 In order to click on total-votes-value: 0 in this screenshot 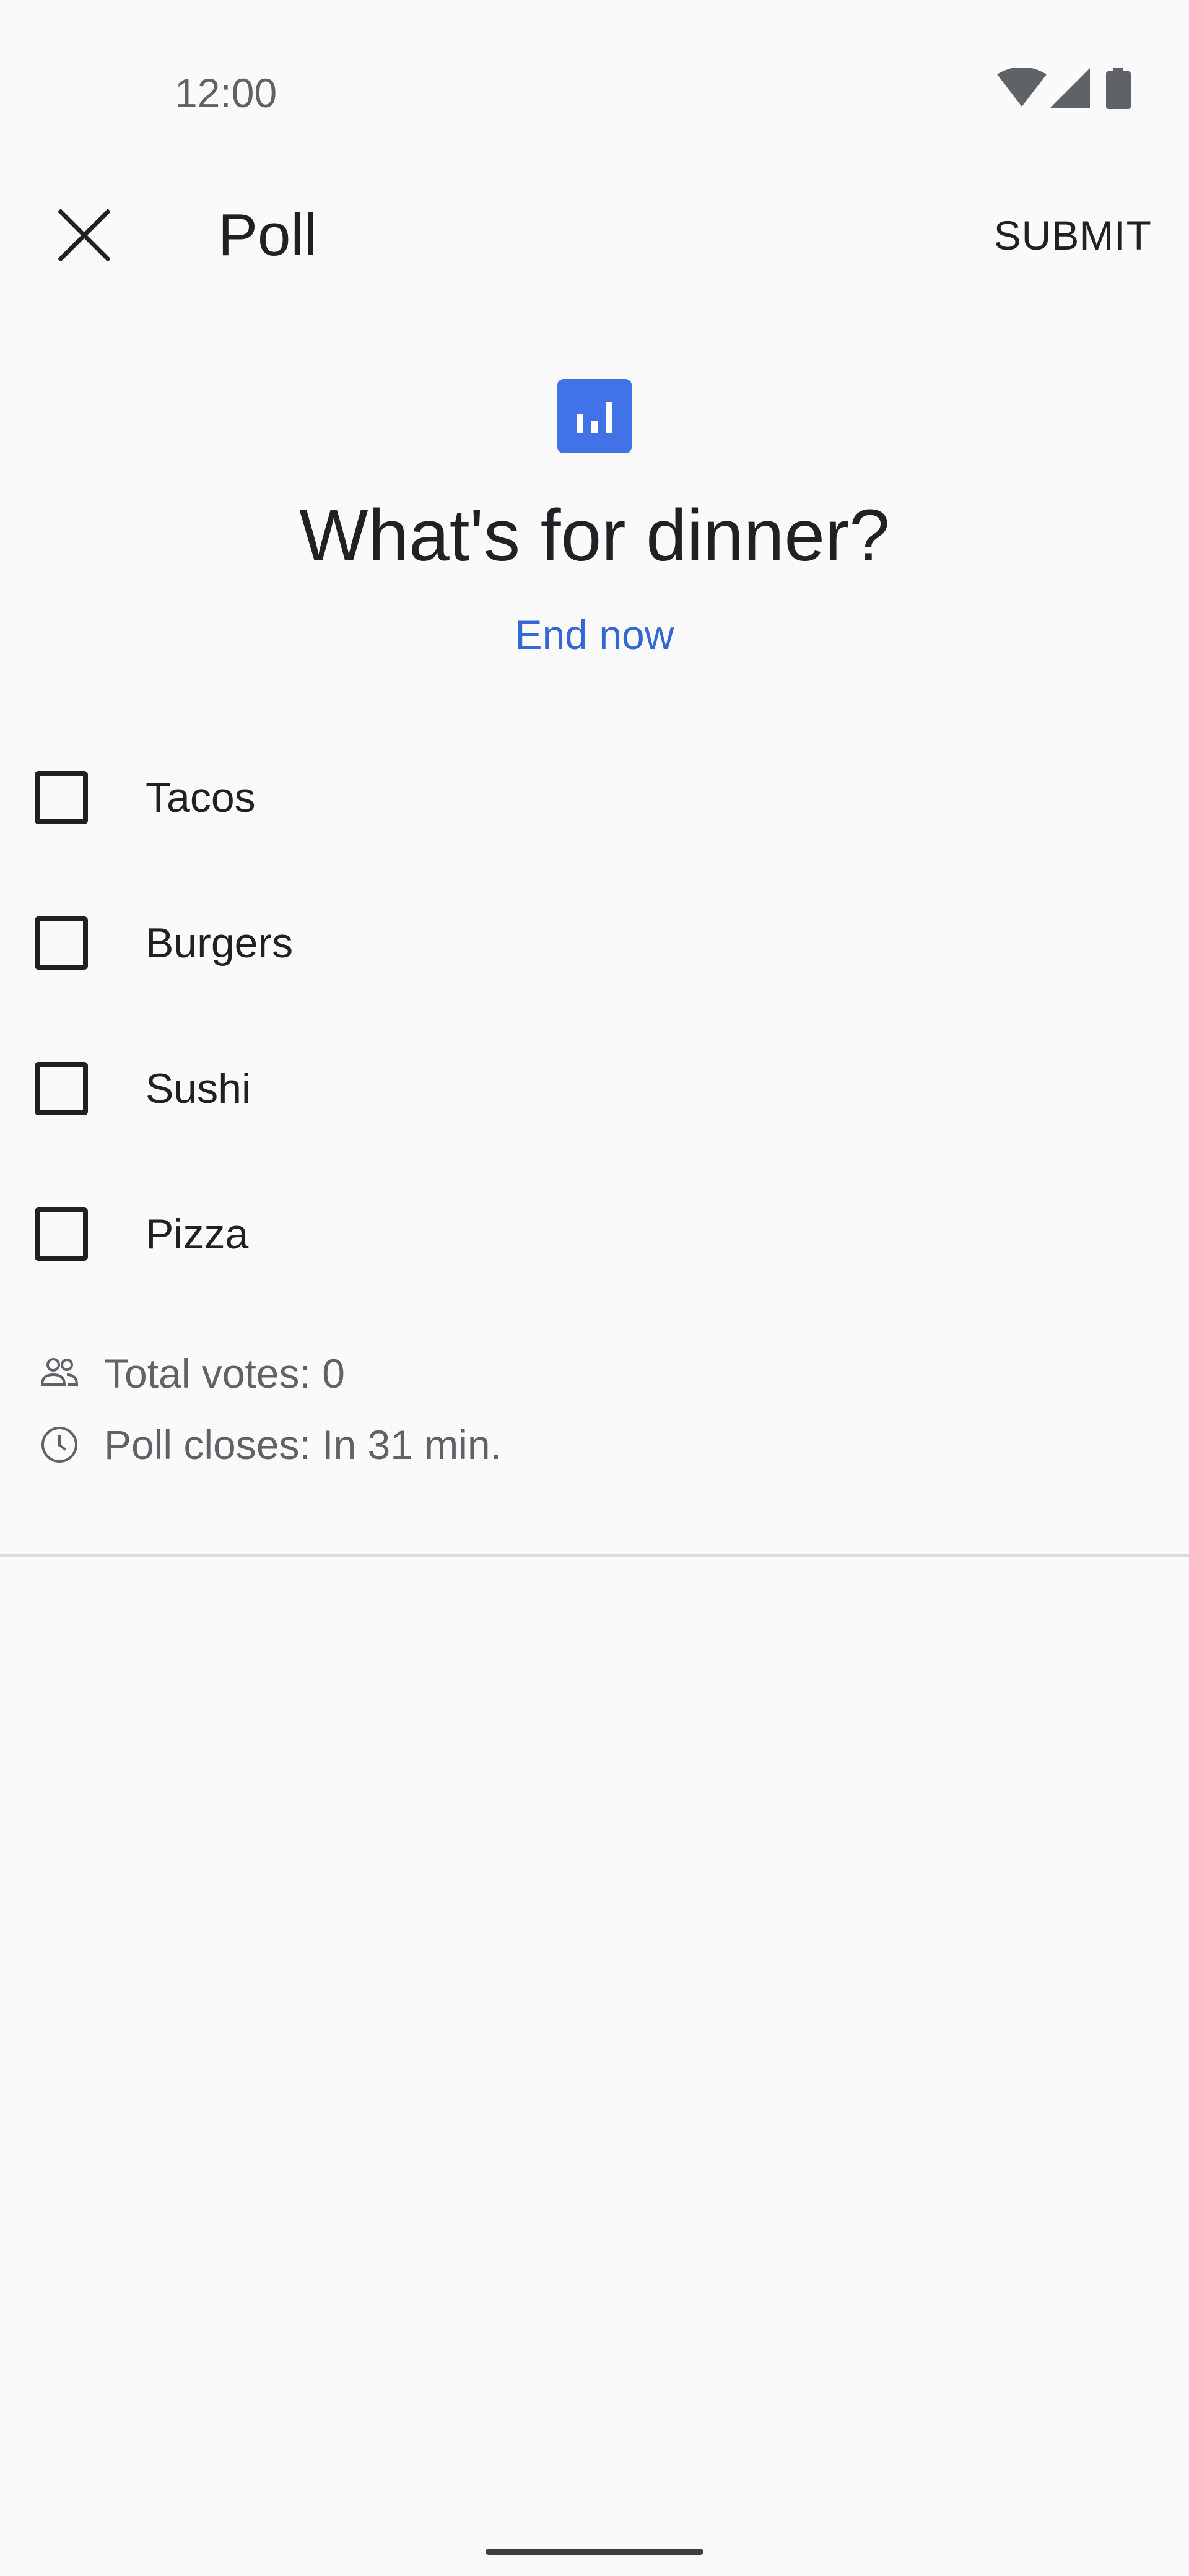, I will do `click(333, 1373)`.